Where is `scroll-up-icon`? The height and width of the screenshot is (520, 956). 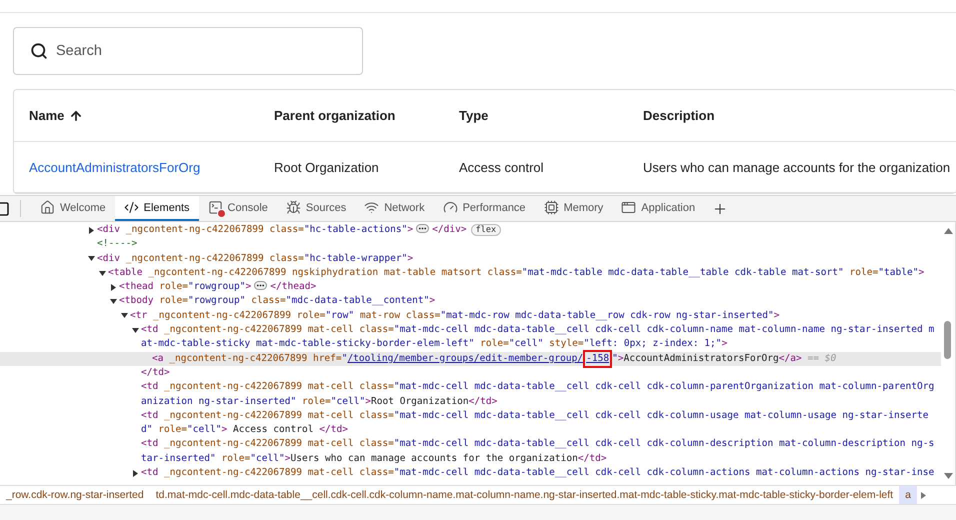 scroll-up-icon is located at coordinates (948, 231).